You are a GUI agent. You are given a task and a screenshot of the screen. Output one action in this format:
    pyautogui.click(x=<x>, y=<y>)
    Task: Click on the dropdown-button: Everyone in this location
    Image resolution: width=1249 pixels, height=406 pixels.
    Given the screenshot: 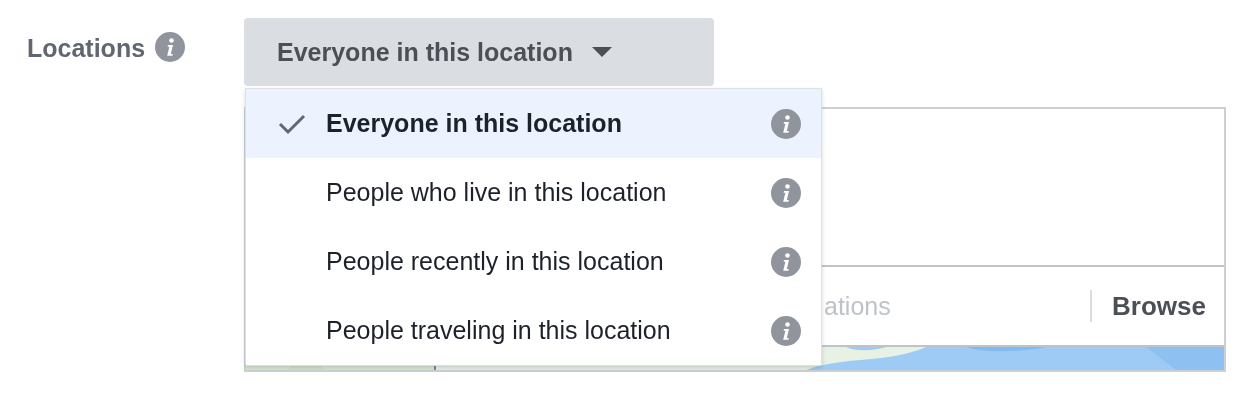 What is the action you would take?
    pyautogui.click(x=479, y=52)
    